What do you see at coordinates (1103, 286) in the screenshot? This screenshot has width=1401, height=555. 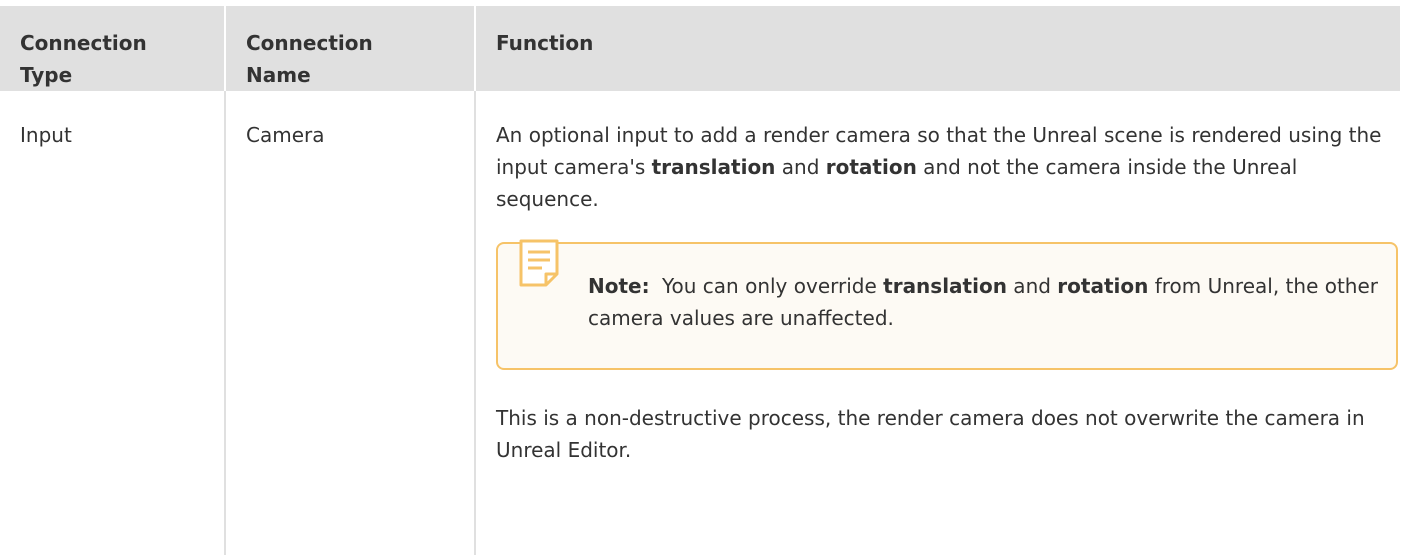 I see `note-bold-rotation: rotation` at bounding box center [1103, 286].